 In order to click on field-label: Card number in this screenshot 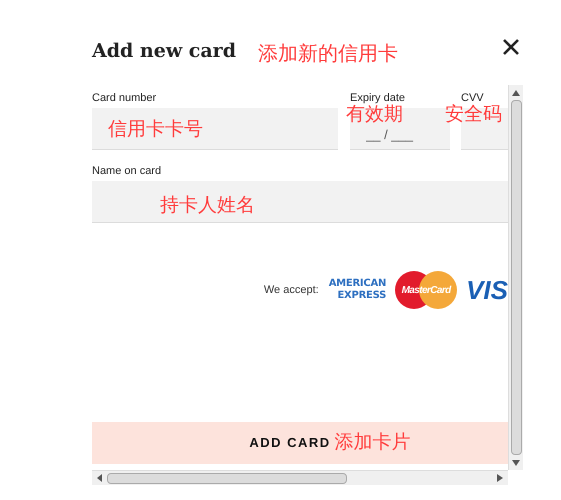, I will do `click(125, 98)`.